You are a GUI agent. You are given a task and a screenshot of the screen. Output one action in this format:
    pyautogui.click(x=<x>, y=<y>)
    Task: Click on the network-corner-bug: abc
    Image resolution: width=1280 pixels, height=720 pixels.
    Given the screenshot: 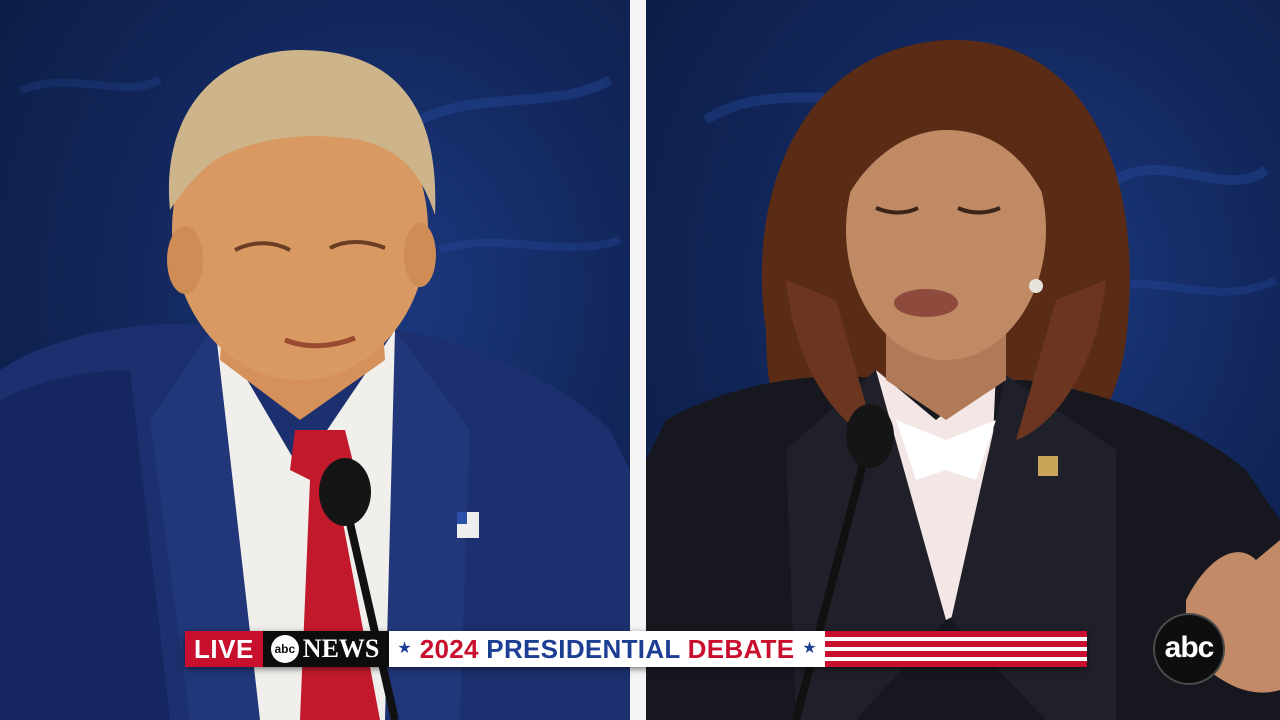 What is the action you would take?
    pyautogui.click(x=1189, y=649)
    